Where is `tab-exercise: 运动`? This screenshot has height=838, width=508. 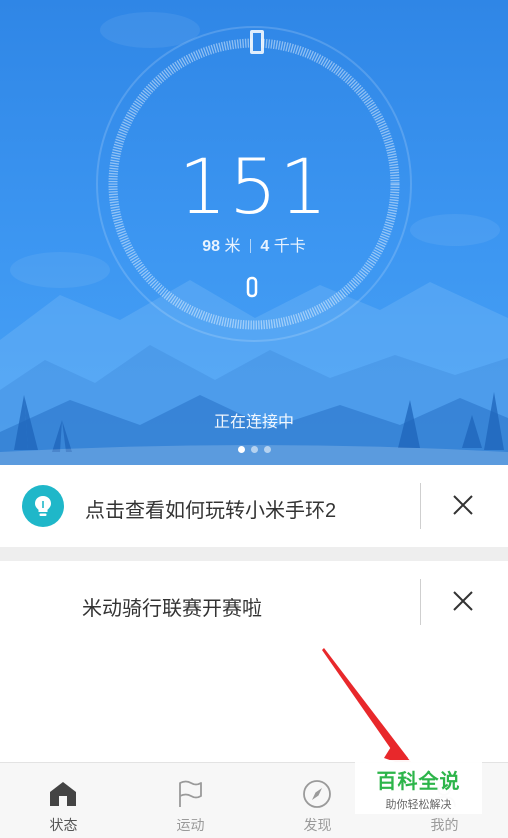
tab-exercise: 运动 is located at coordinates (190, 800).